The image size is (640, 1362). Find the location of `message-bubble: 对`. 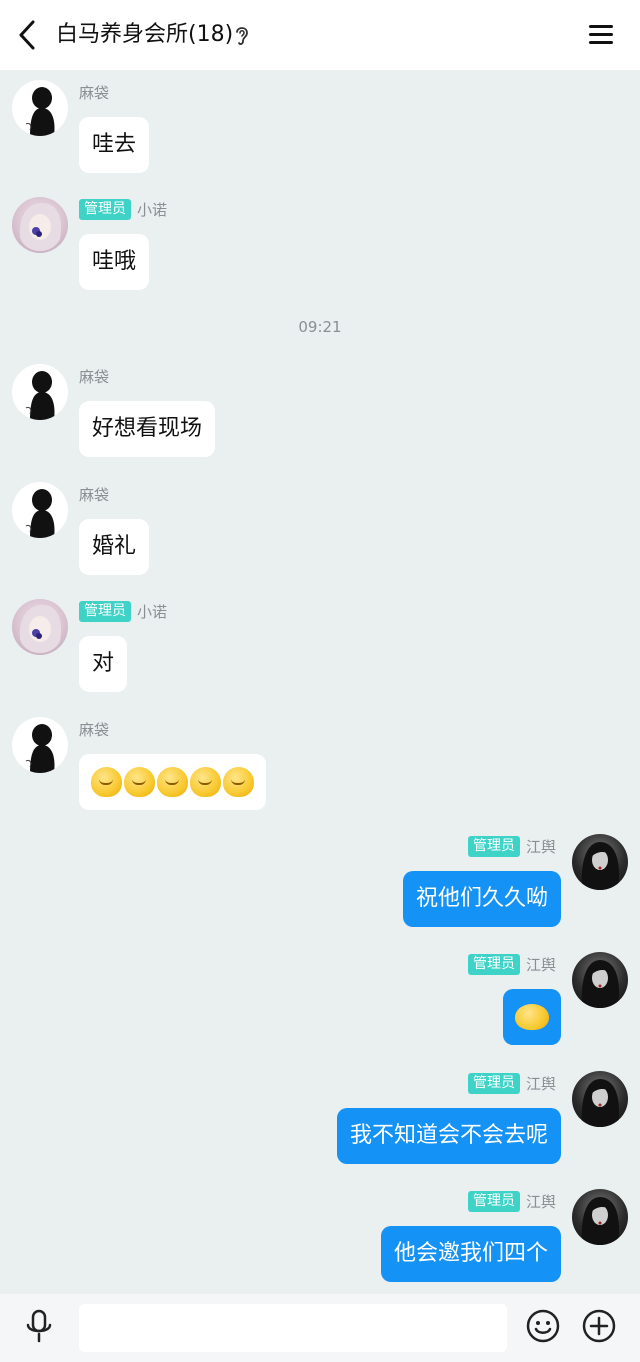

message-bubble: 对 is located at coordinates (103, 664).